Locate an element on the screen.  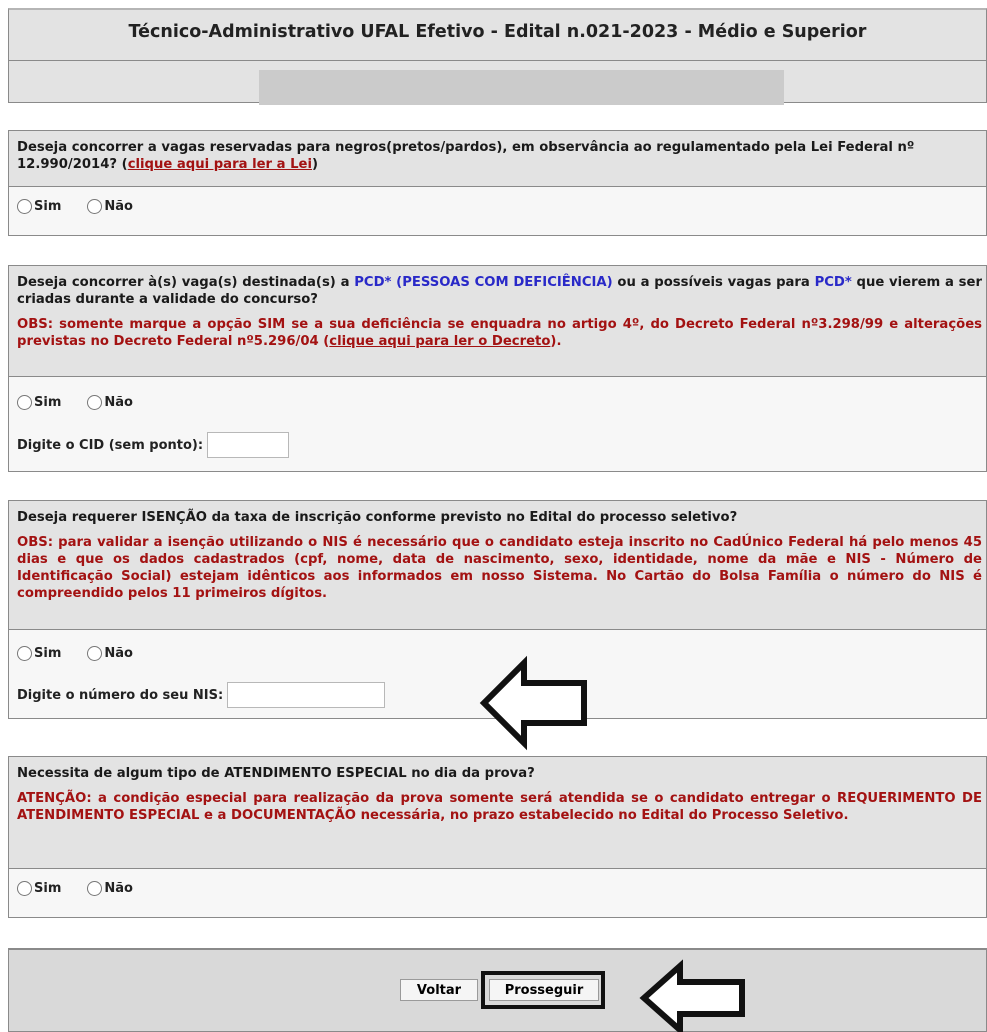
actions-panel: Voltar Prosseguir is located at coordinates (497, 990).